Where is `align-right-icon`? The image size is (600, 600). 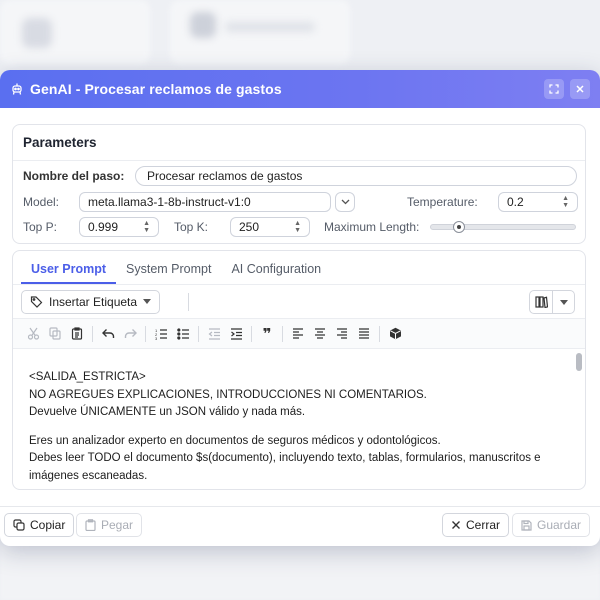
align-right-icon is located at coordinates (342, 333).